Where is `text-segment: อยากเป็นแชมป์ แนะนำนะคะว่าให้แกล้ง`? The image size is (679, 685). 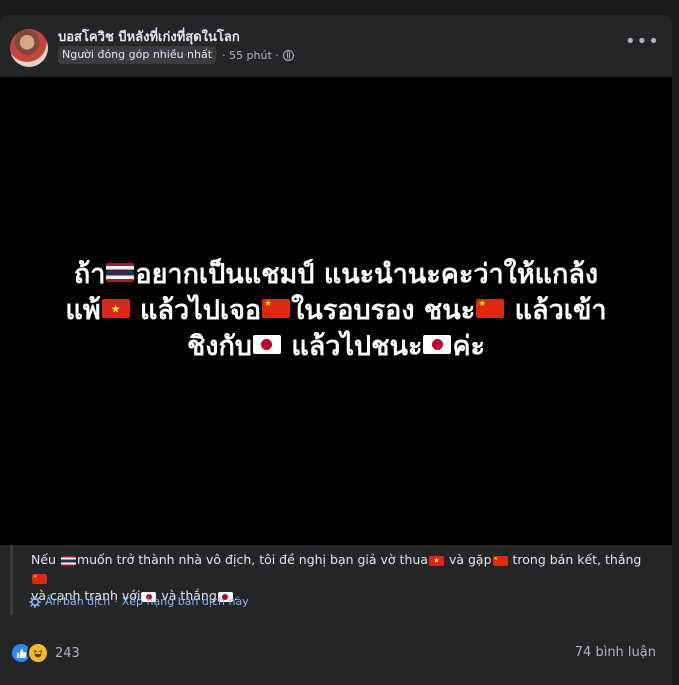
text-segment: อยากเป็นแชมป์ แนะนำนะคะว่าให้แกล้ง is located at coordinates (367, 274).